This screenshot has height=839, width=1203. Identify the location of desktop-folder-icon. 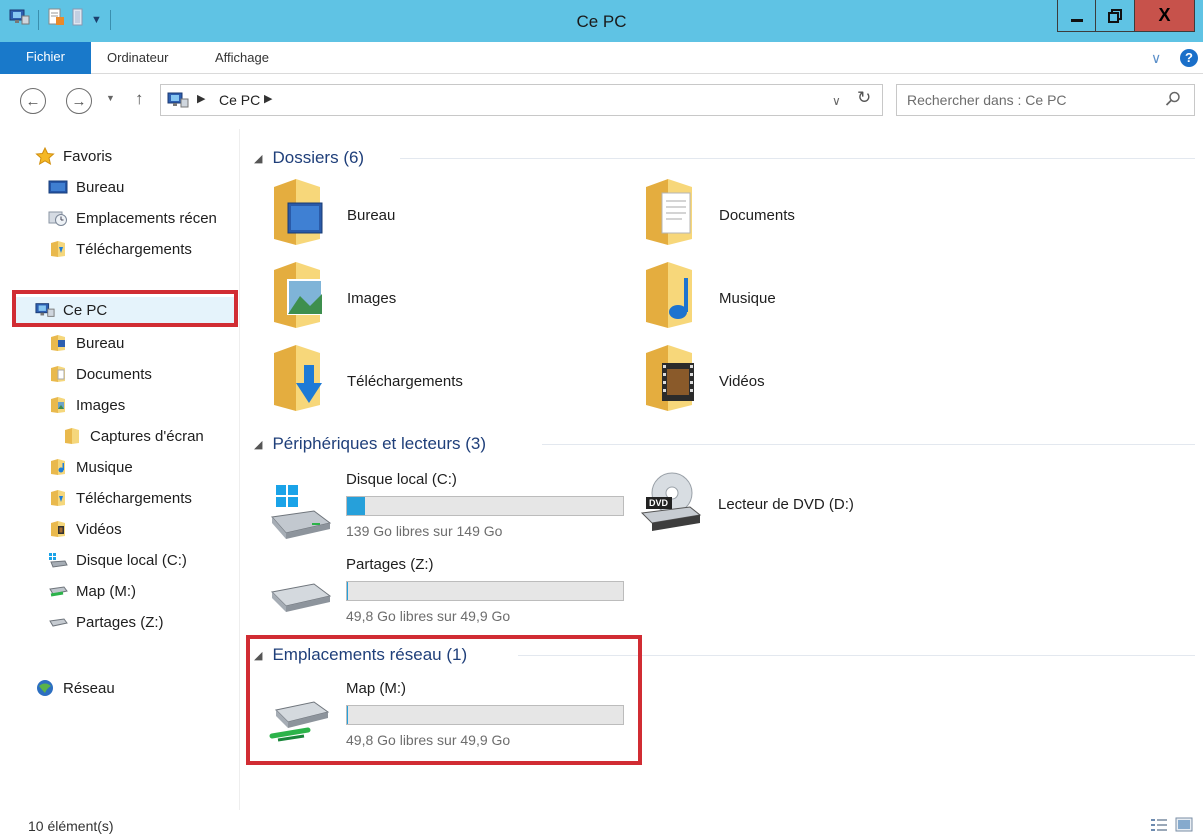
(298, 214).